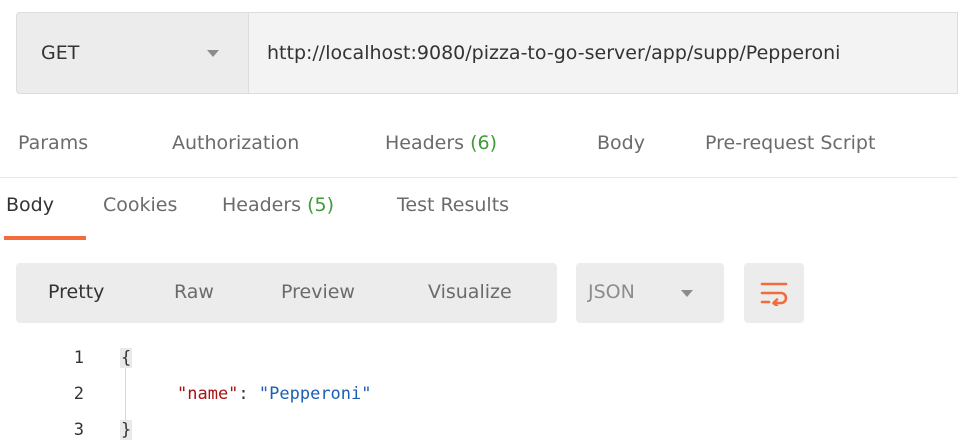 Image resolution: width=958 pixels, height=447 pixels. Describe the element at coordinates (315, 394) in the screenshot. I see `json-value: "Pepperoni"` at that location.